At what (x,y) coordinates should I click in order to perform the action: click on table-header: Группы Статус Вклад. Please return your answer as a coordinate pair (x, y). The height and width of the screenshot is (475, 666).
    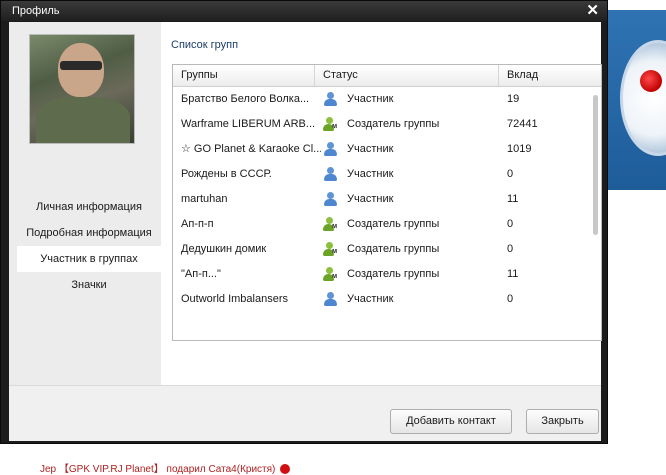
    Looking at the image, I should click on (387, 76).